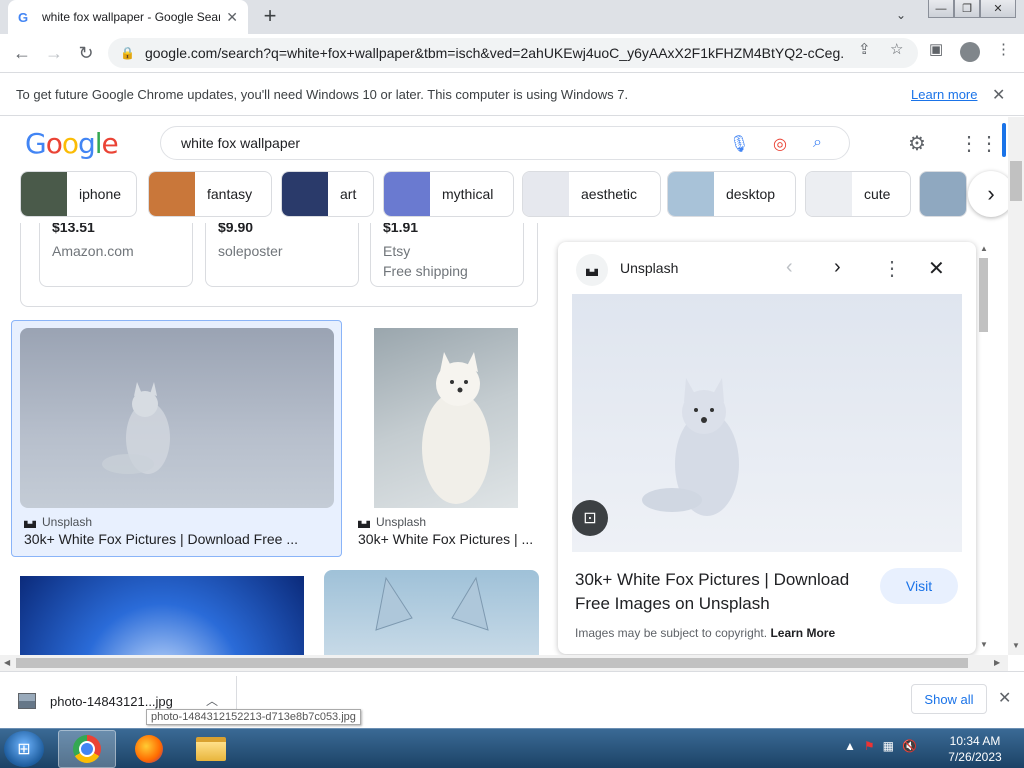  Describe the element at coordinates (817, 143) in the screenshot. I see `search-icon: ⌕` at that location.